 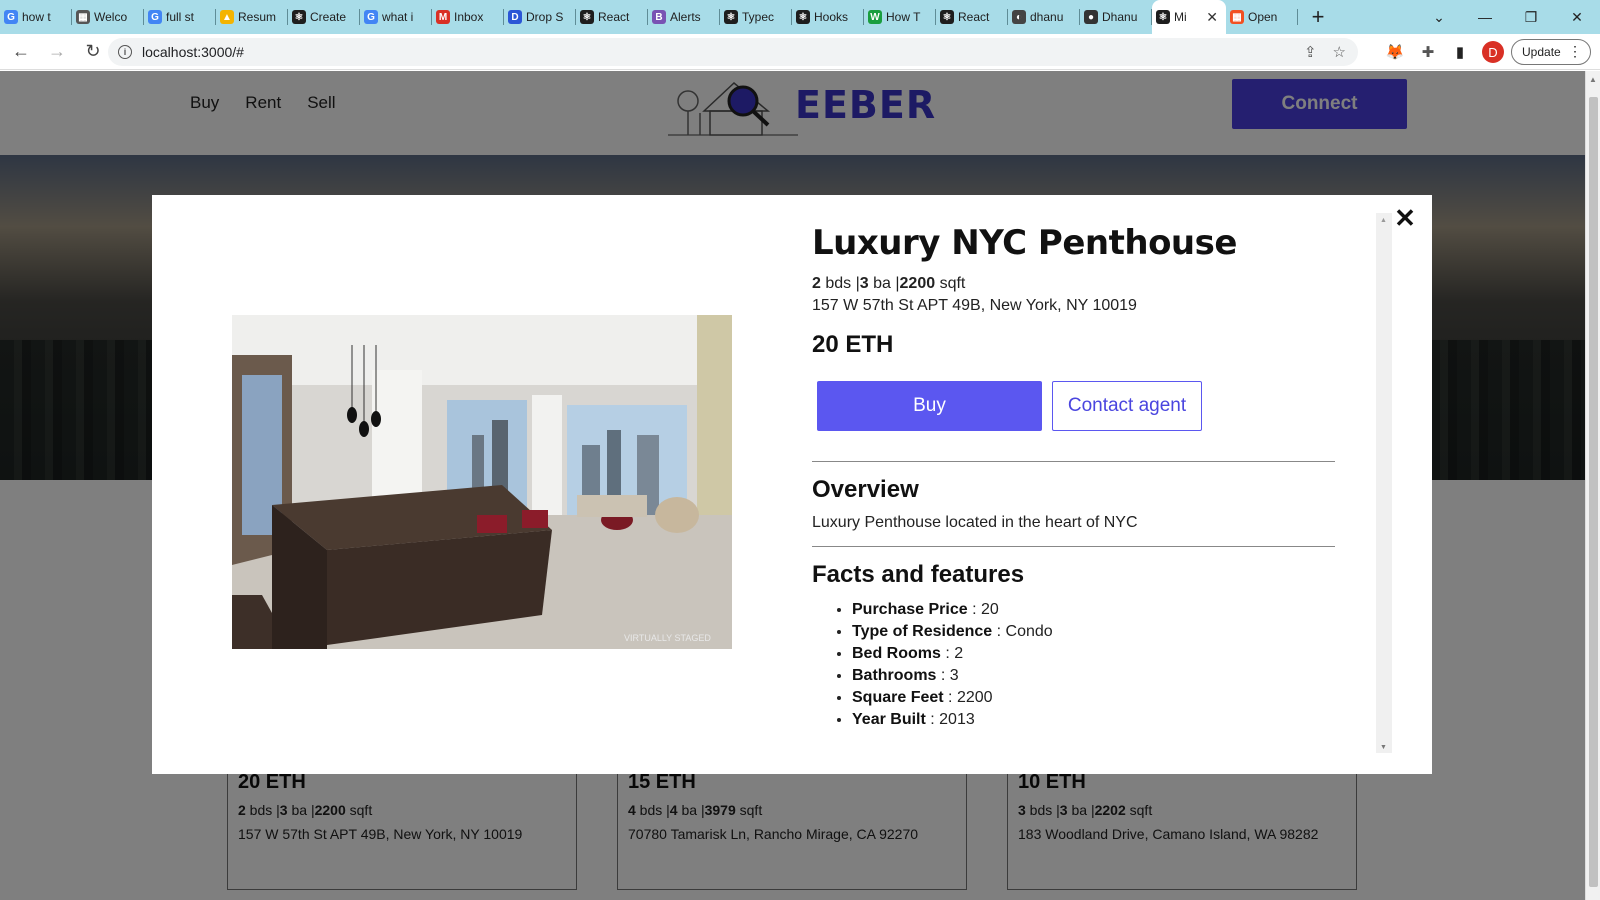 What do you see at coordinates (193, 52) in the screenshot?
I see `url-text: localhost:3000/#` at bounding box center [193, 52].